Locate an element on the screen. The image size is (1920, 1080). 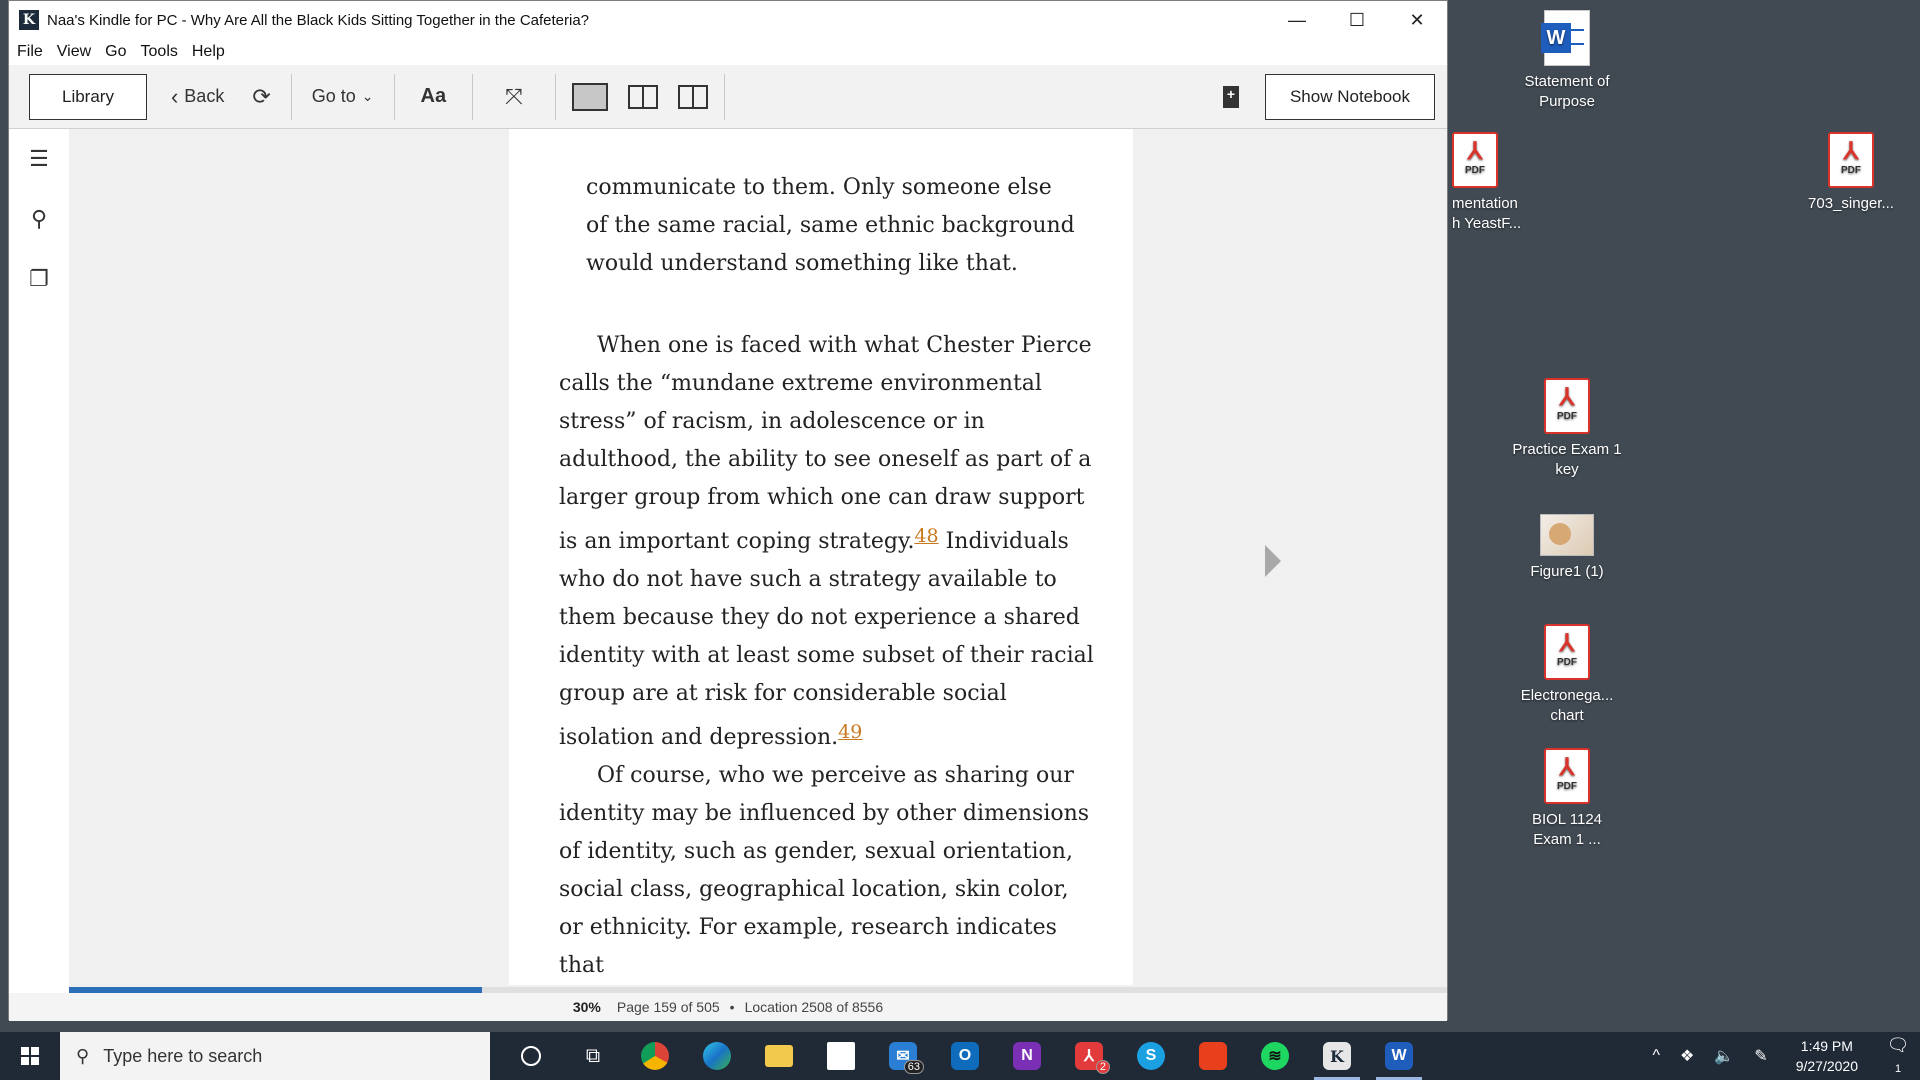
notification-icon: 🗨 is located at coordinates (1898, 1045).